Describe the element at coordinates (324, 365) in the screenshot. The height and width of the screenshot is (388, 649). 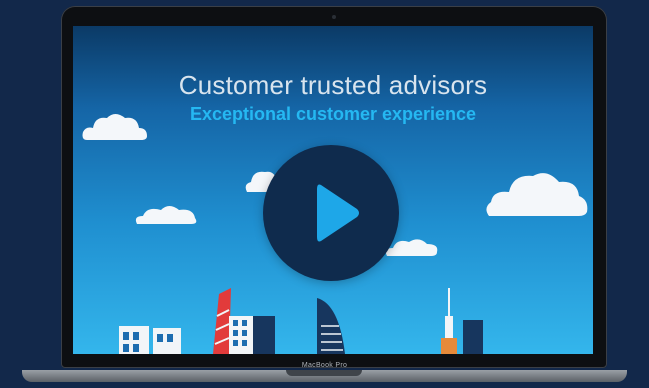
I see `device-model-label: MacBook Pro` at that location.